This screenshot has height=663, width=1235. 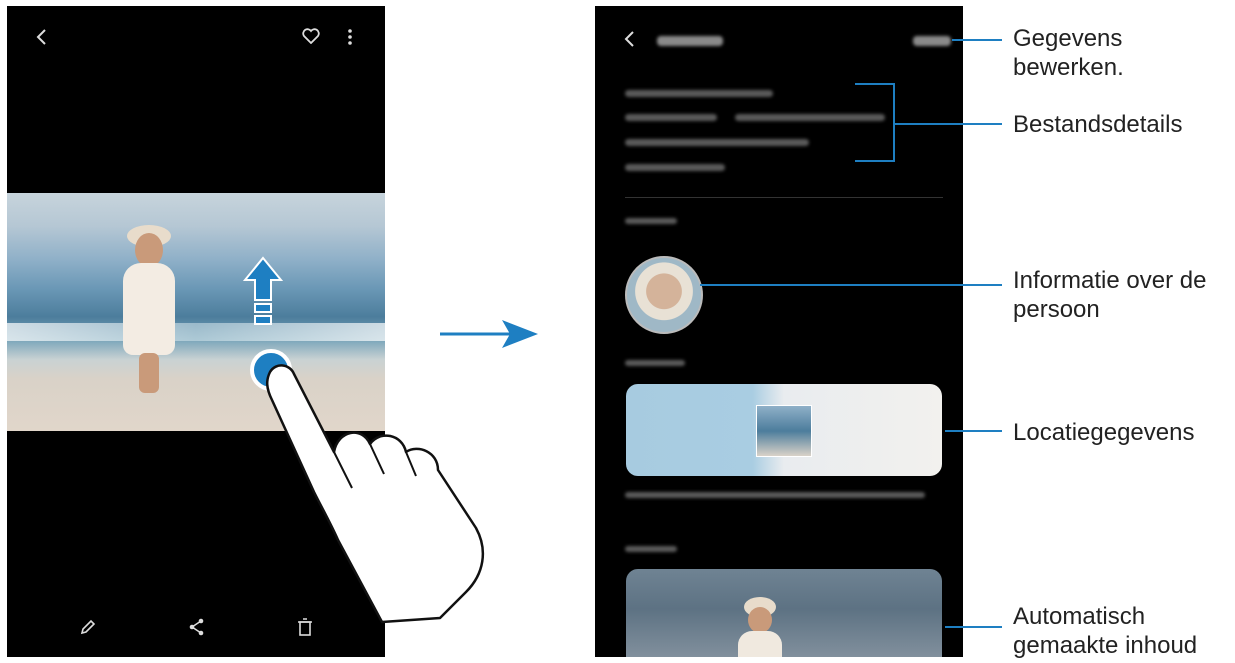 What do you see at coordinates (977, 40) in the screenshot?
I see `callout-line-edit` at bounding box center [977, 40].